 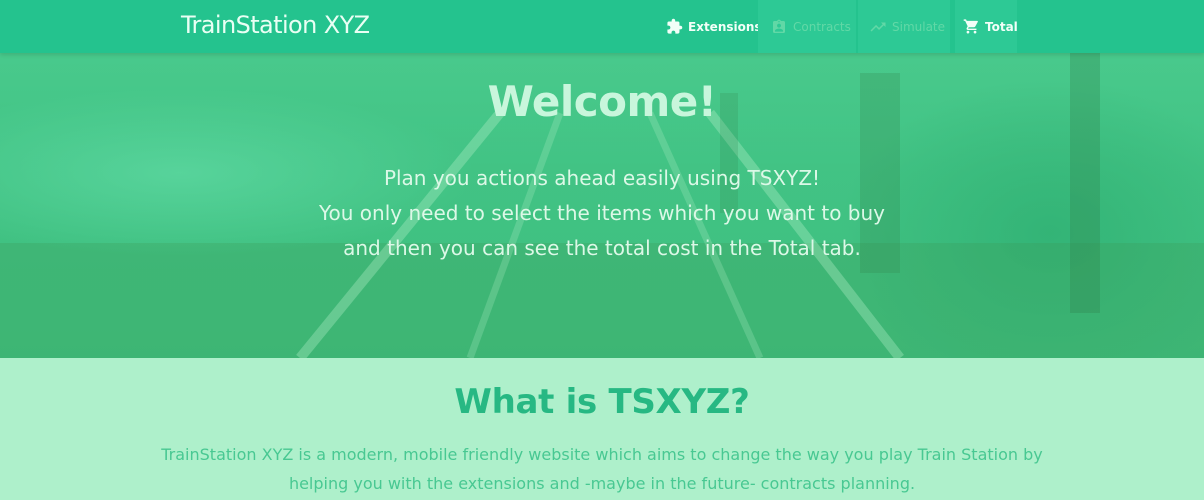 I want to click on brand-logo-link: TrainStation XYZ, so click(x=275, y=25).